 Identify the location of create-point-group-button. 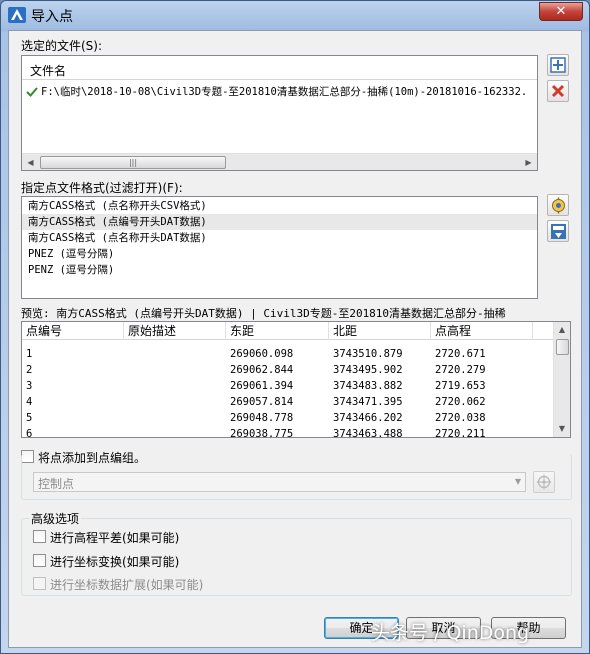
(544, 482).